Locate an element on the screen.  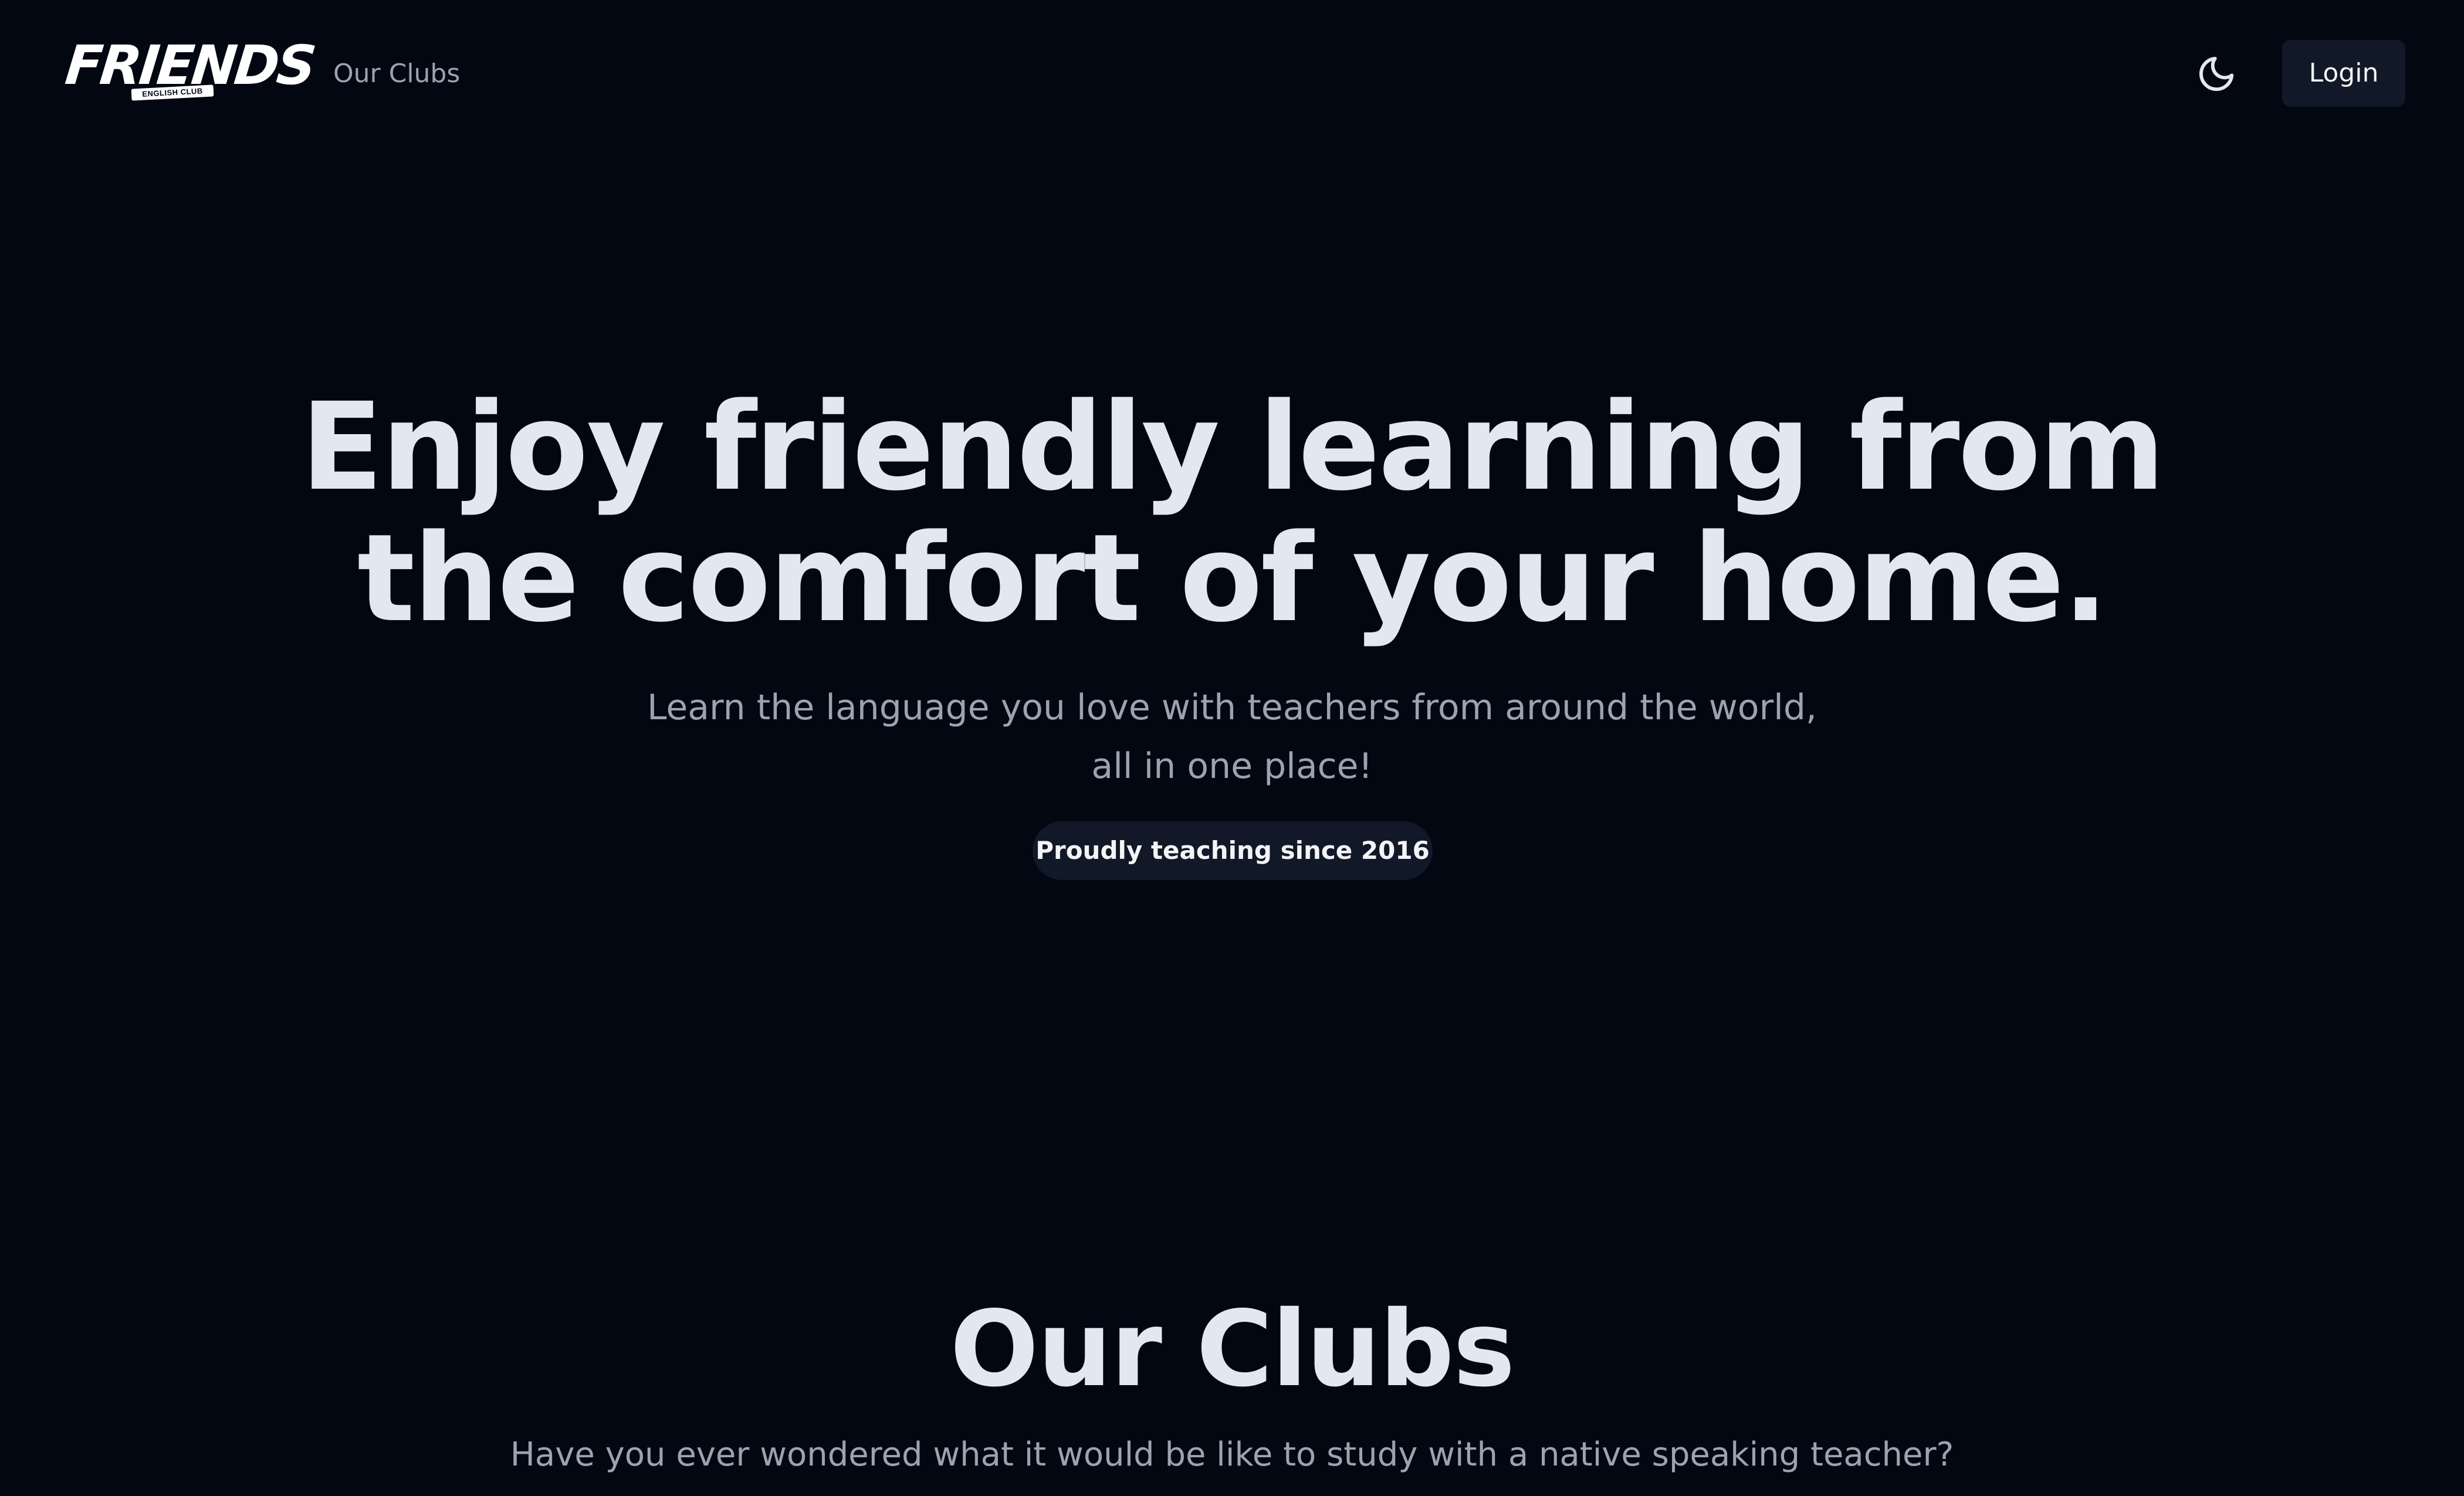
nav-link-our-clubs: Our Clubs is located at coordinates (396, 74).